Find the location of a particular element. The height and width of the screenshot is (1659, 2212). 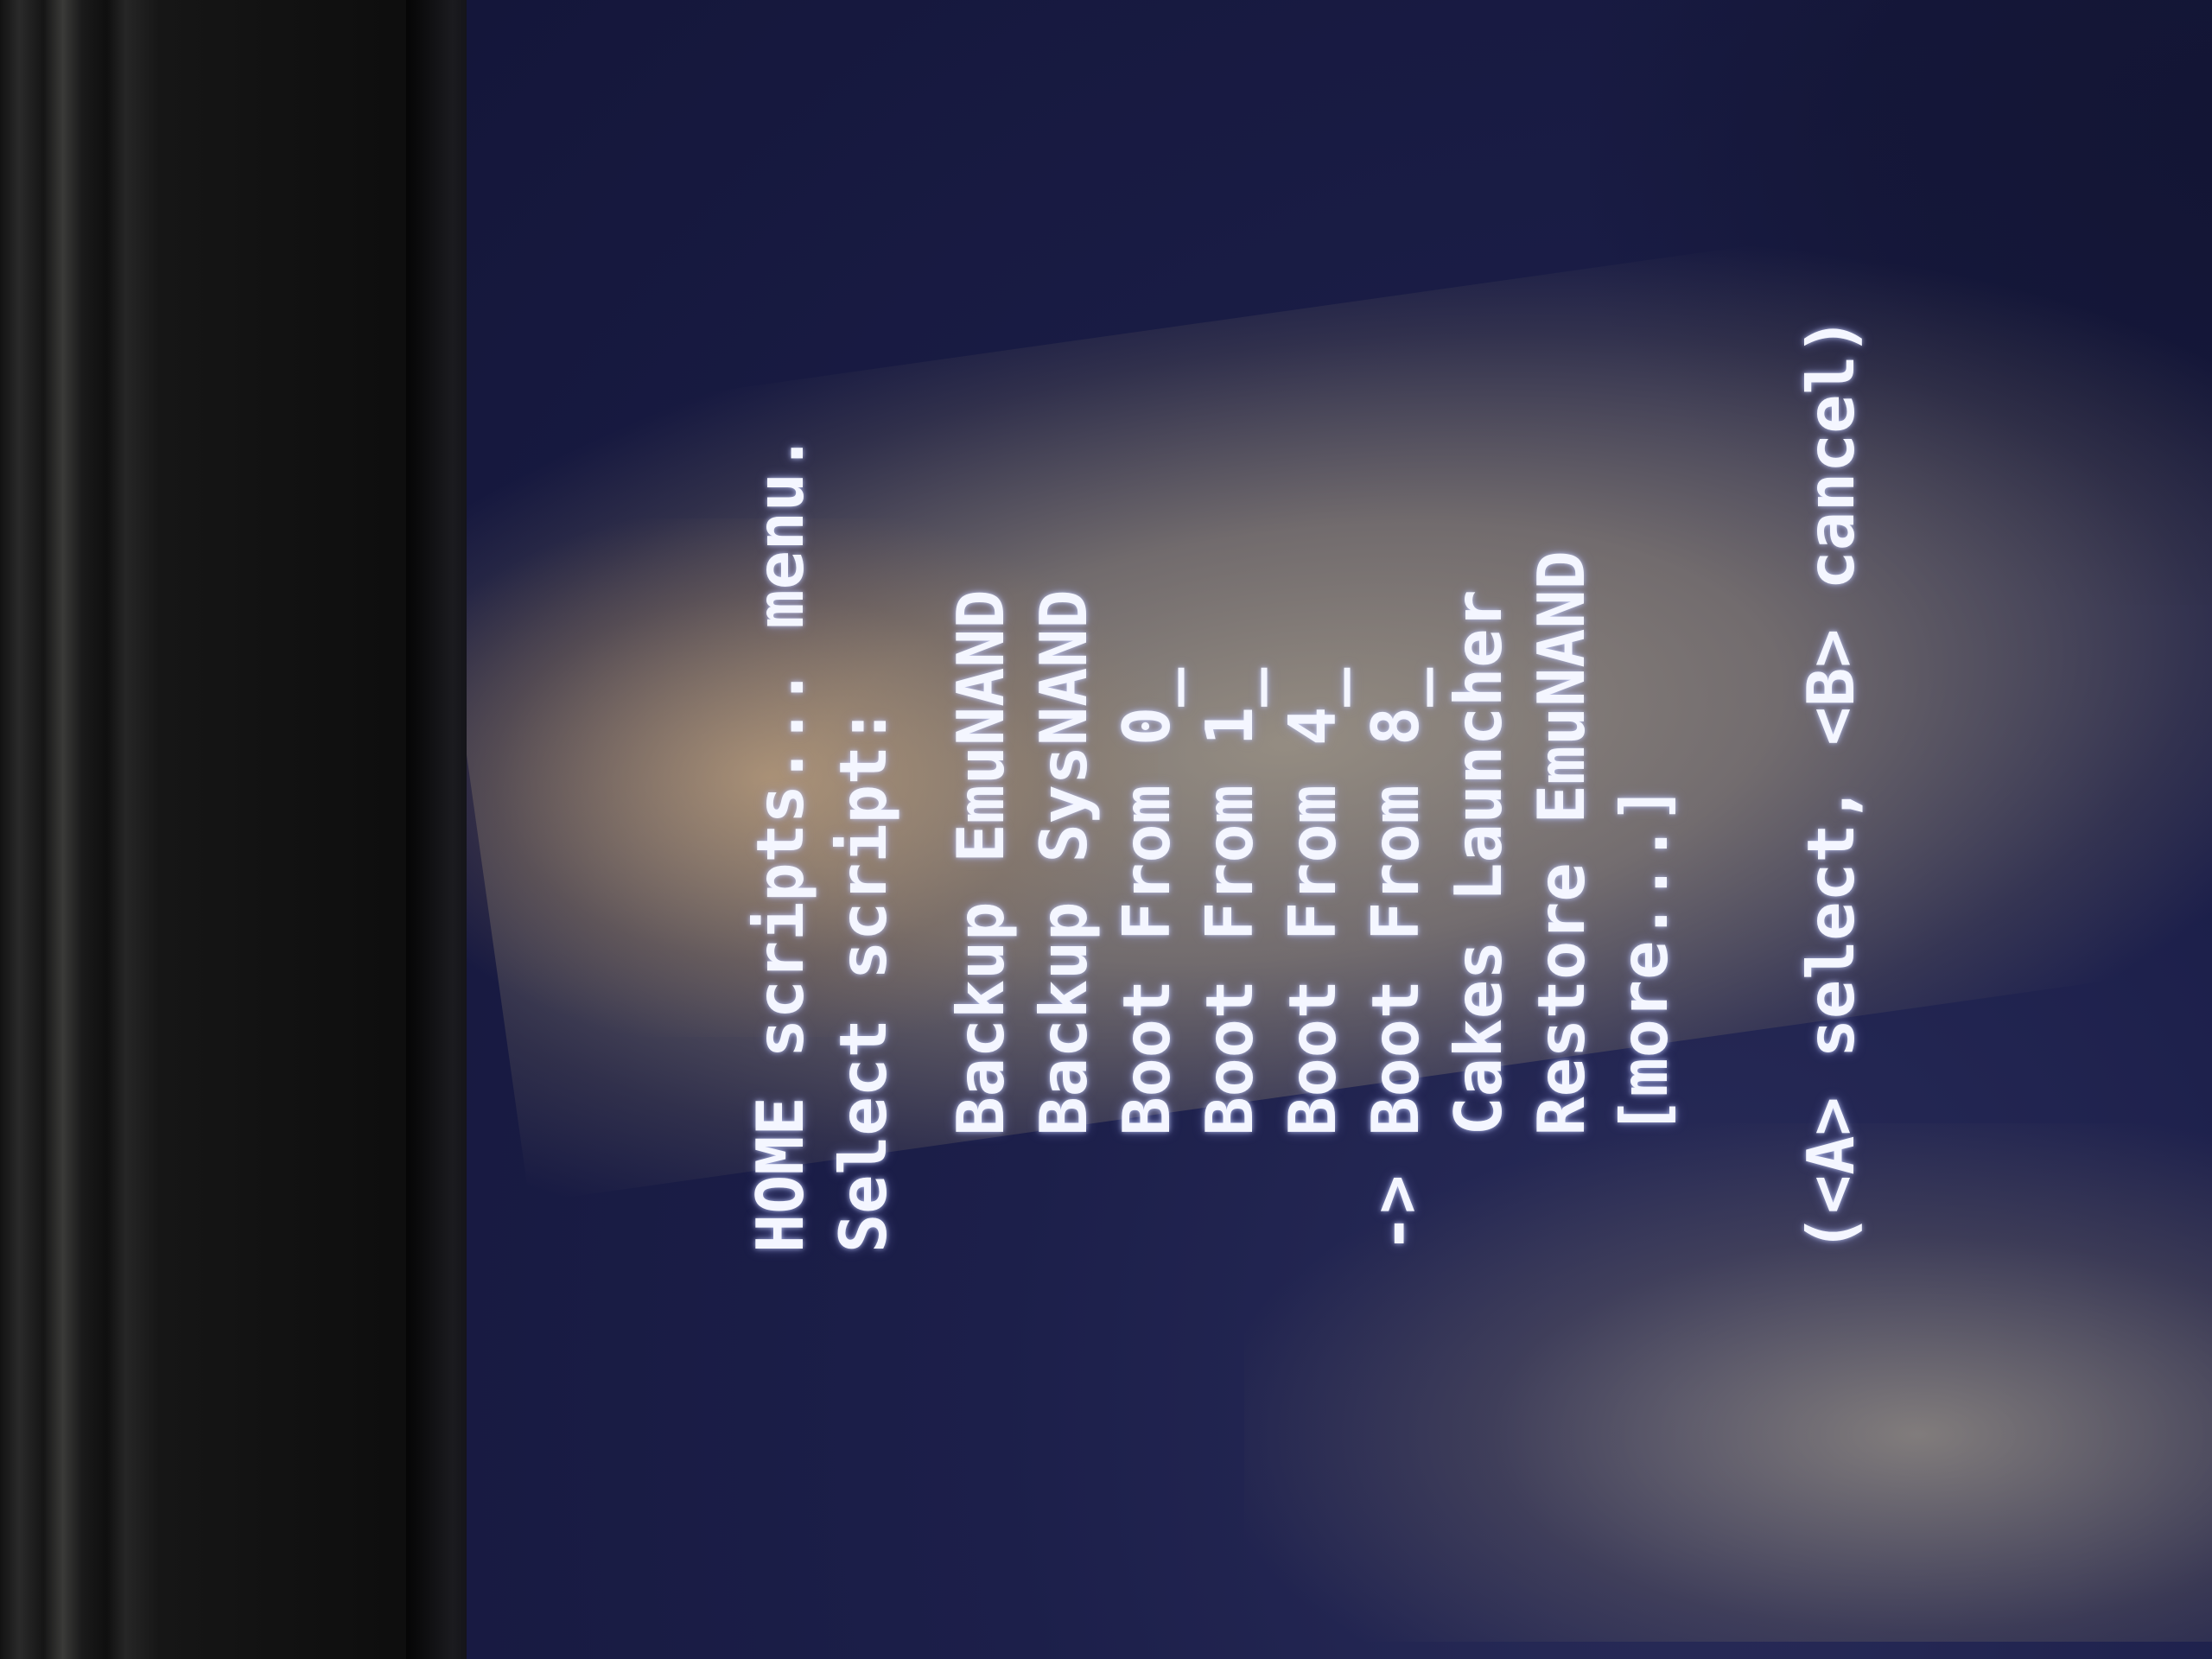

menu-item-label: Boot From 8_ is located at coordinates (1395, 901).